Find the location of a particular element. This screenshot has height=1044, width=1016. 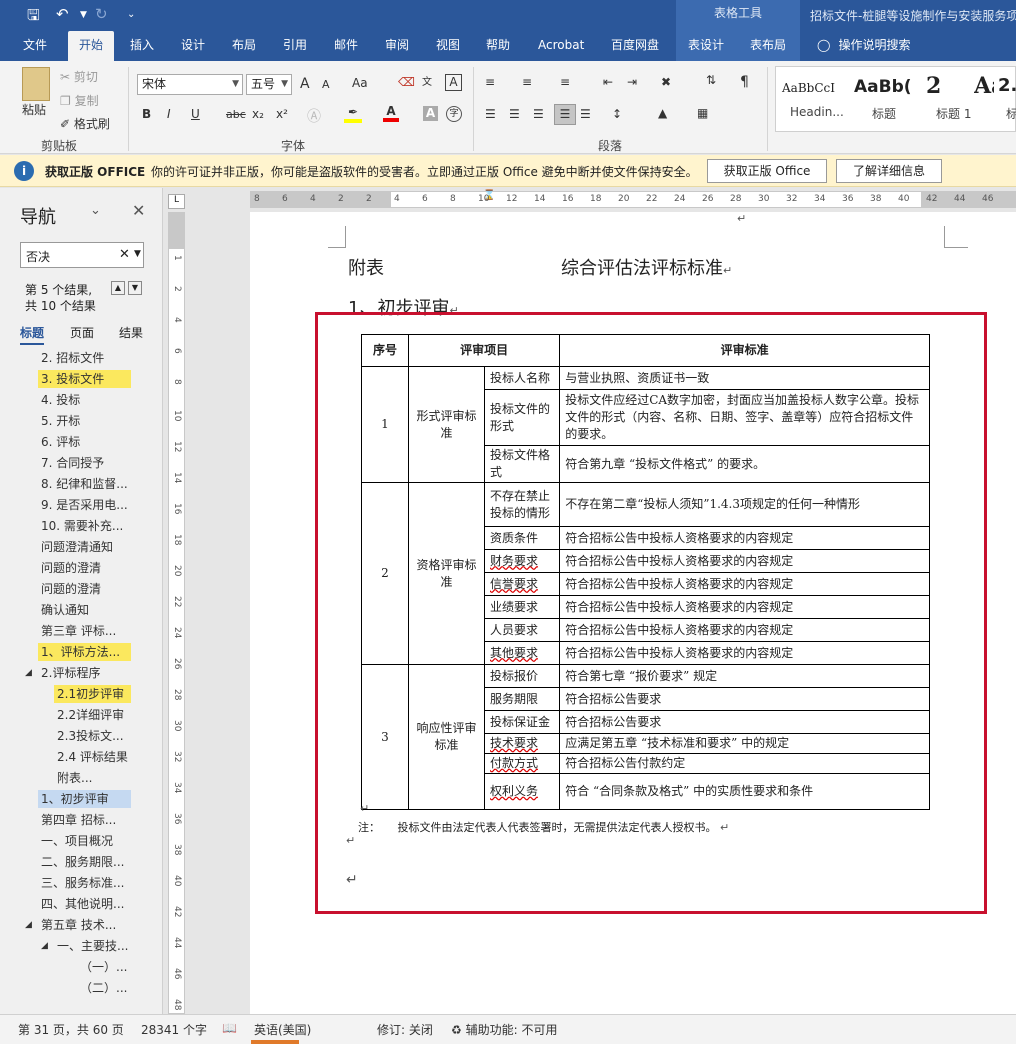

tab-baidu-netdisk: 百度网盘 is located at coordinates (635, 46).